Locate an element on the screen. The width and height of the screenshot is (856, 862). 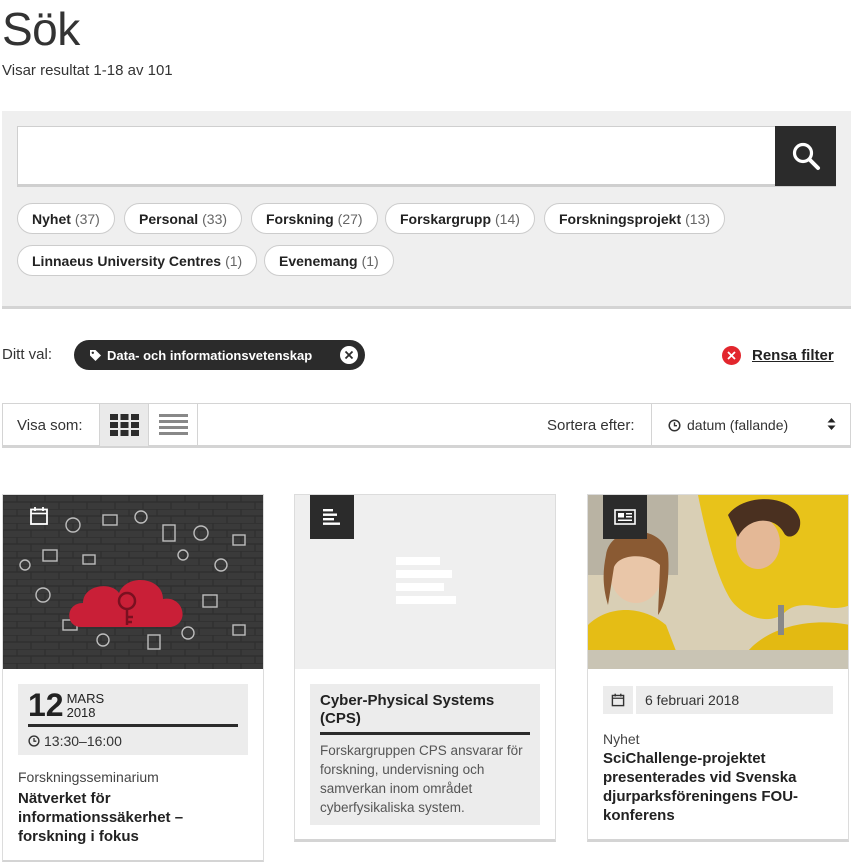
result-count: Visar resultat 1-18 av 101 is located at coordinates (87, 70).